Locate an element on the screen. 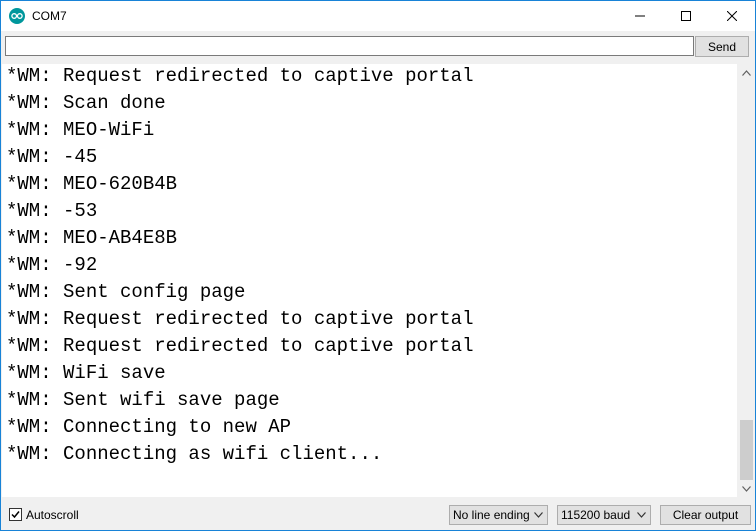 The image size is (756, 531). minimize-icon is located at coordinates (640, 16).